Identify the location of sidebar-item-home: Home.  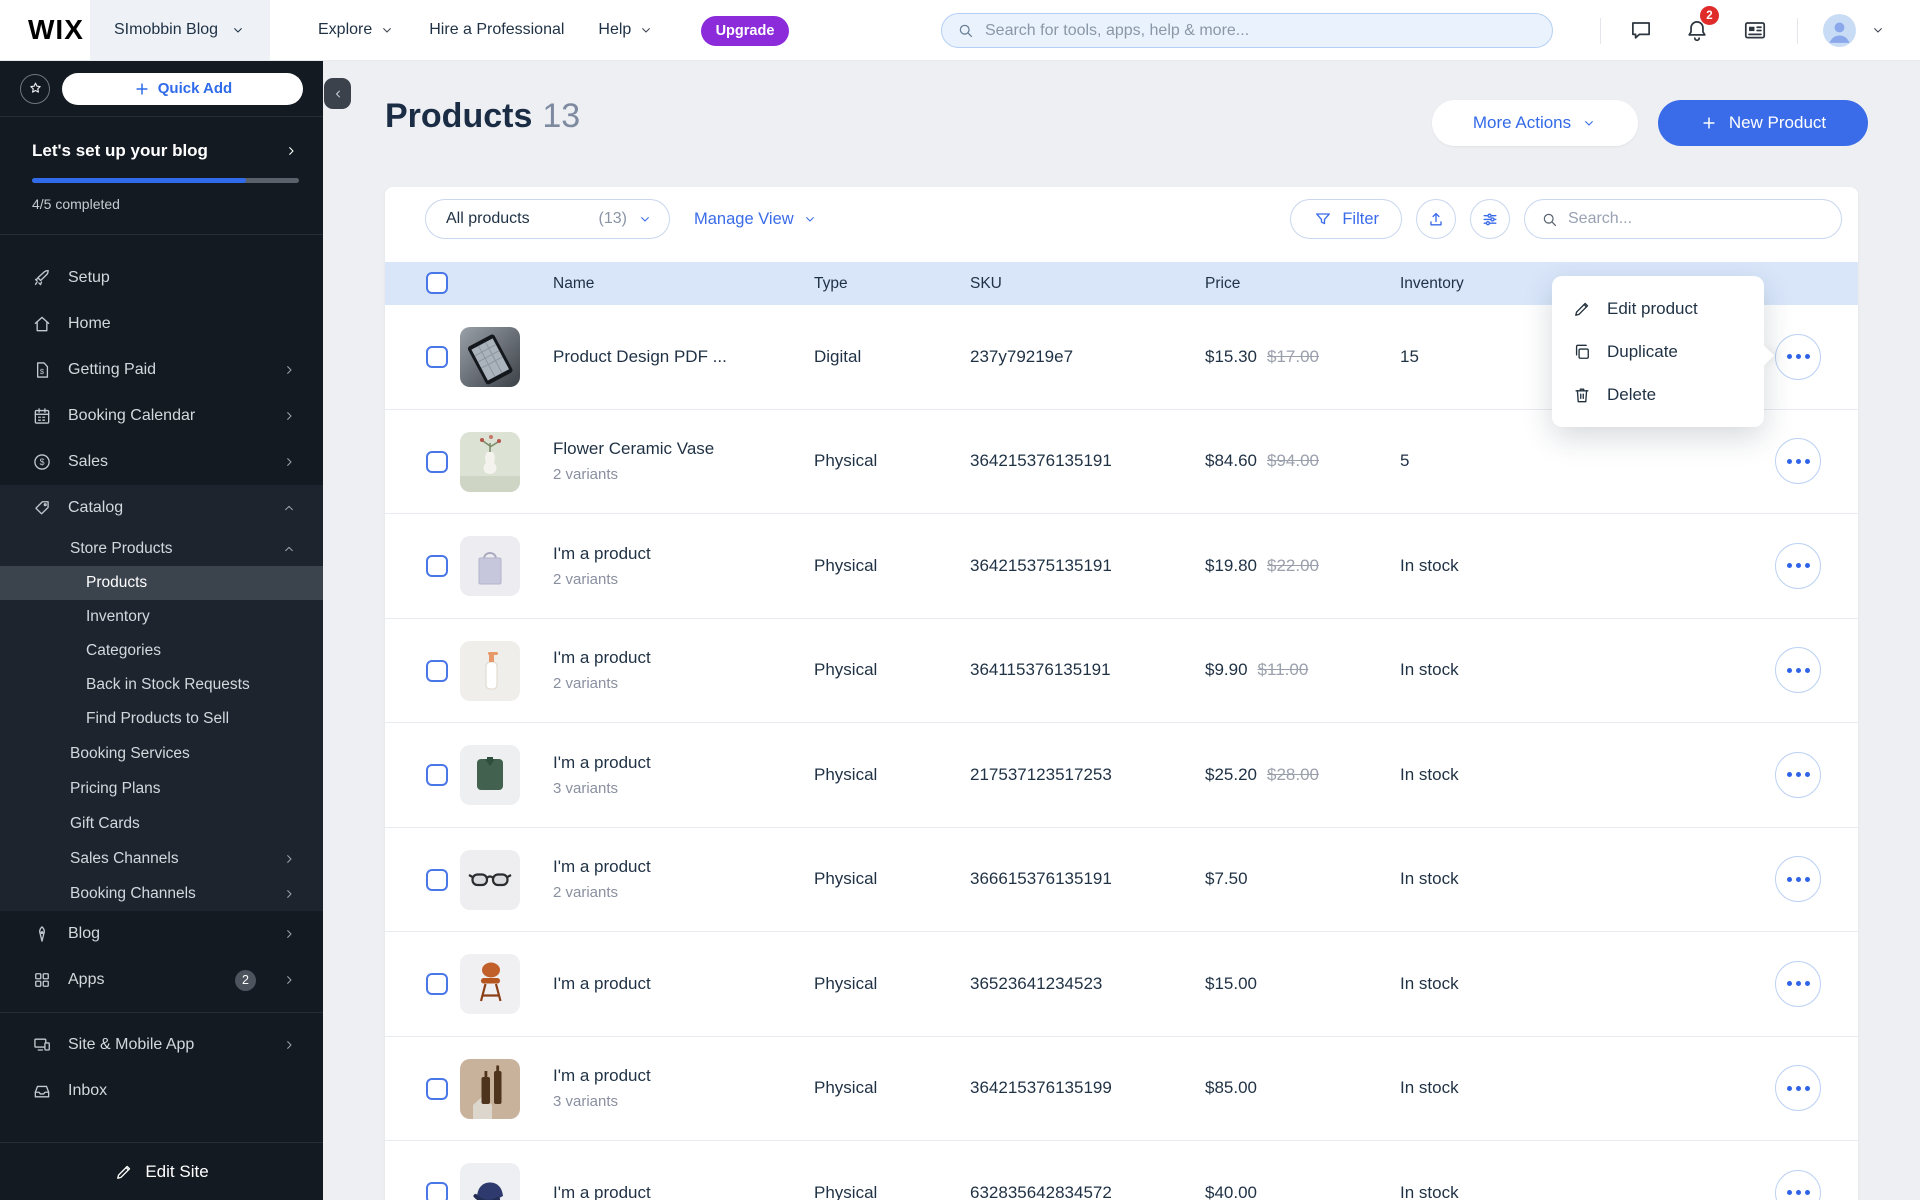
(161, 324).